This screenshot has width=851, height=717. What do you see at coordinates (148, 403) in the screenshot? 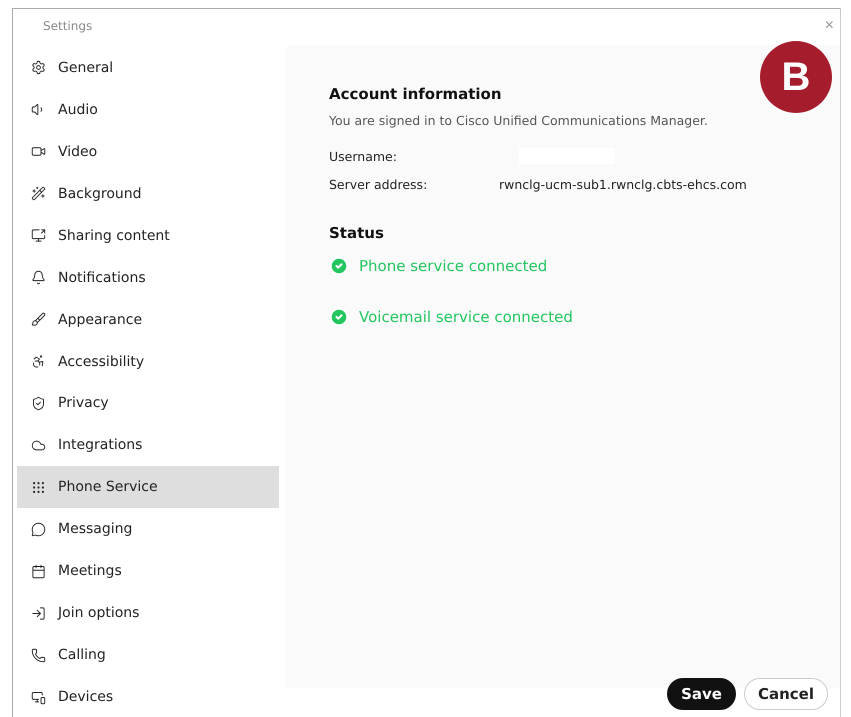
I see `sidebar-item: Privacy` at bounding box center [148, 403].